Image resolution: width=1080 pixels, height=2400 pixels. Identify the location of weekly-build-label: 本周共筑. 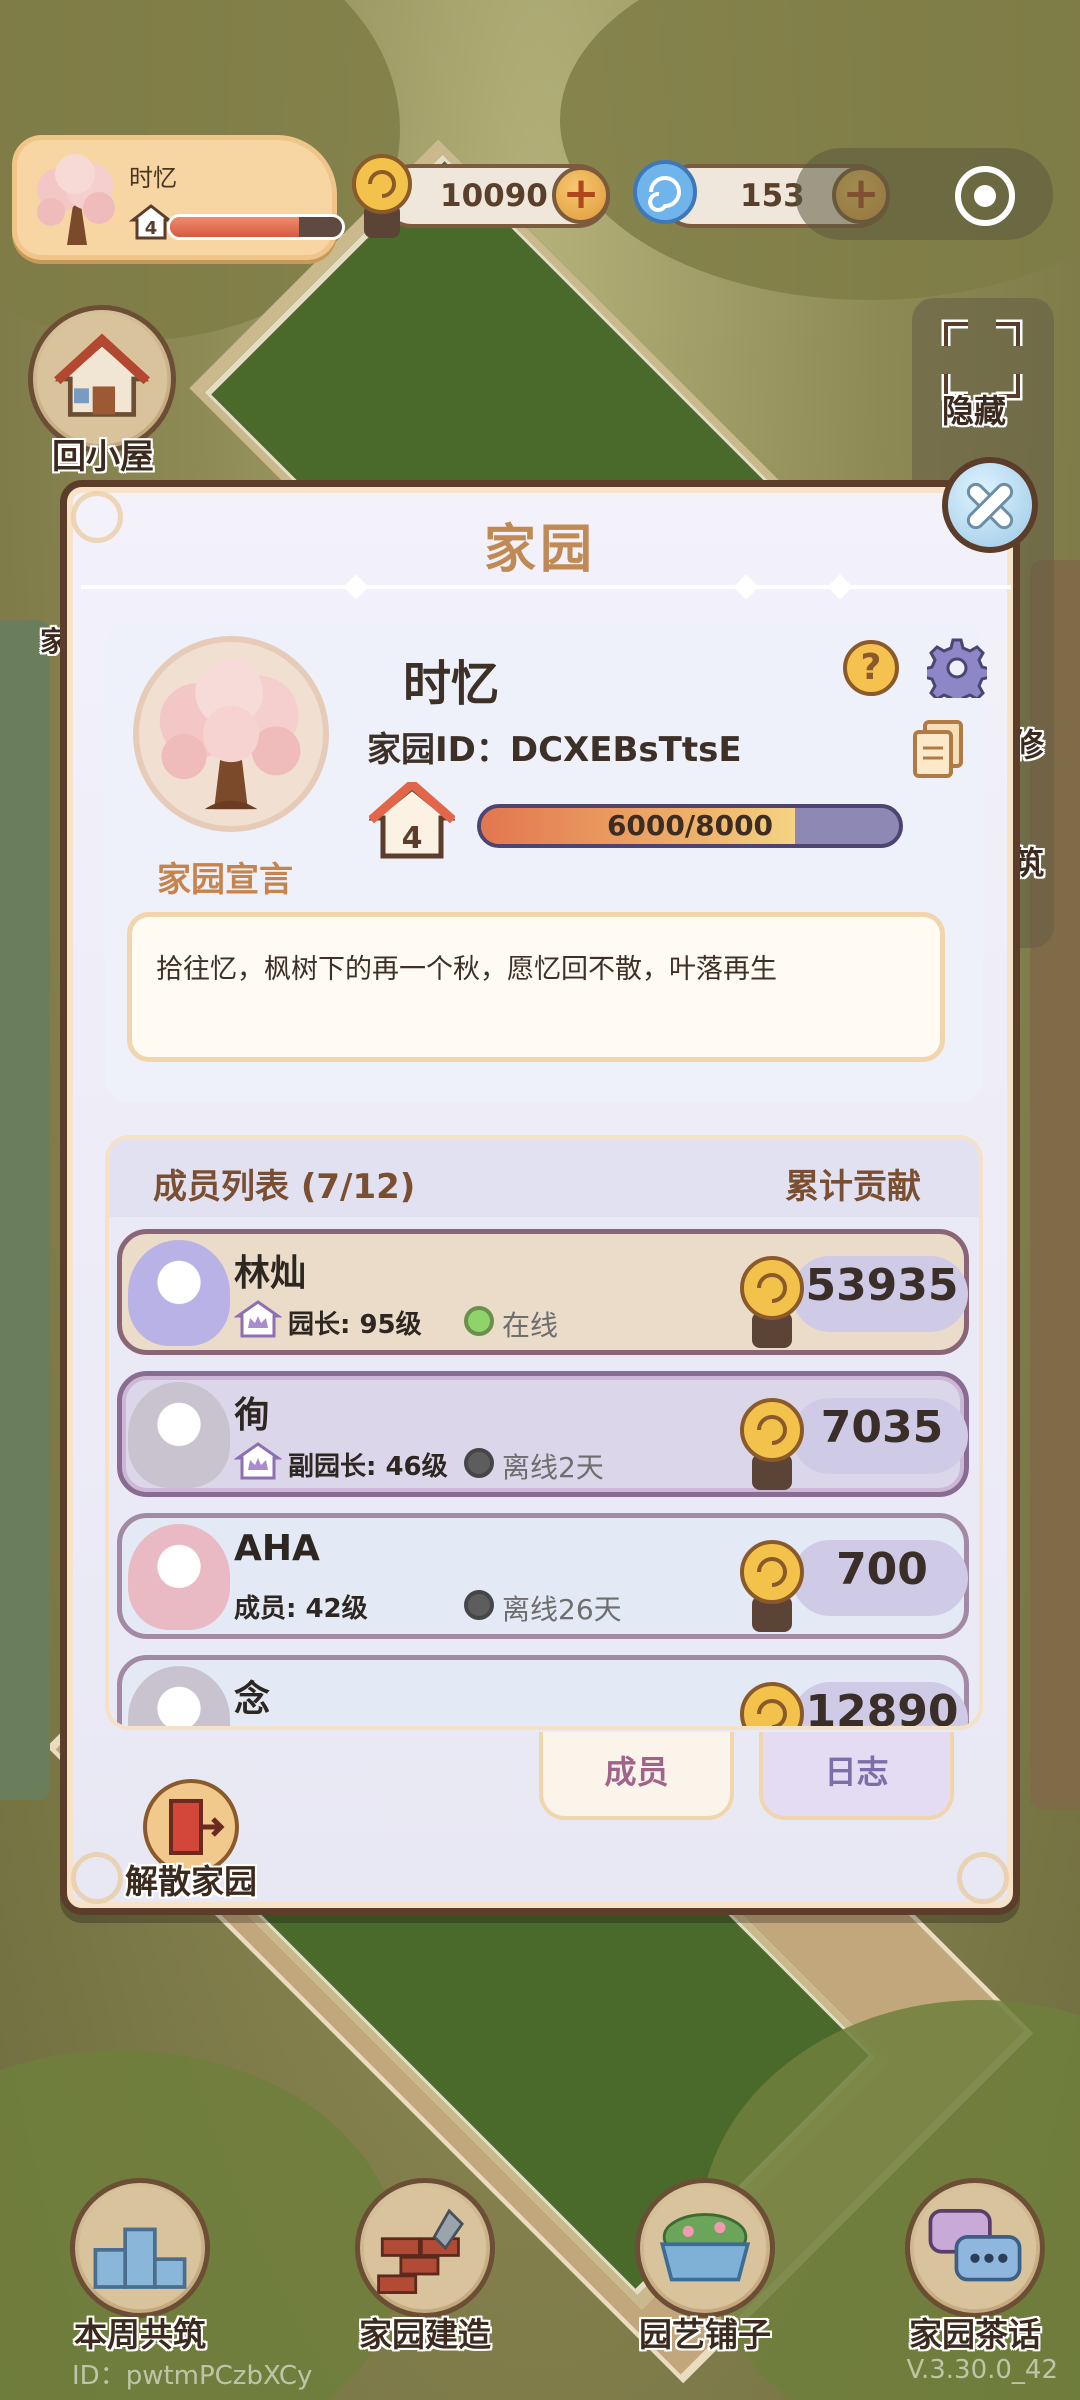
(140, 2334).